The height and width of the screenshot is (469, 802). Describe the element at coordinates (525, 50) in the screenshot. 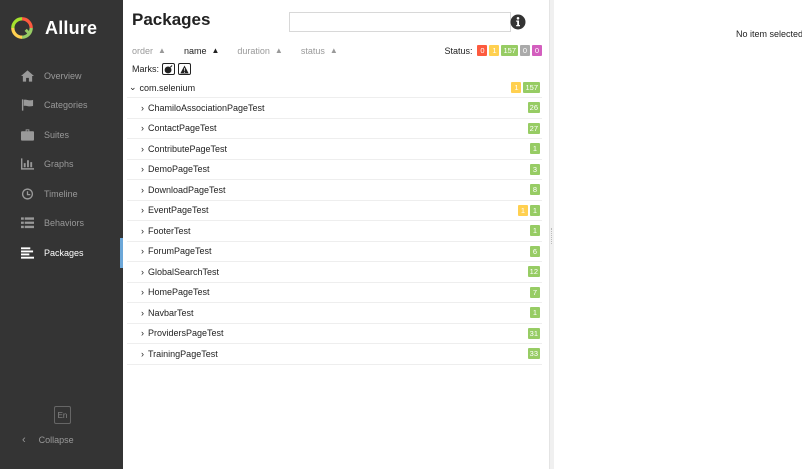

I see `status-skipped-toggle: 0` at that location.